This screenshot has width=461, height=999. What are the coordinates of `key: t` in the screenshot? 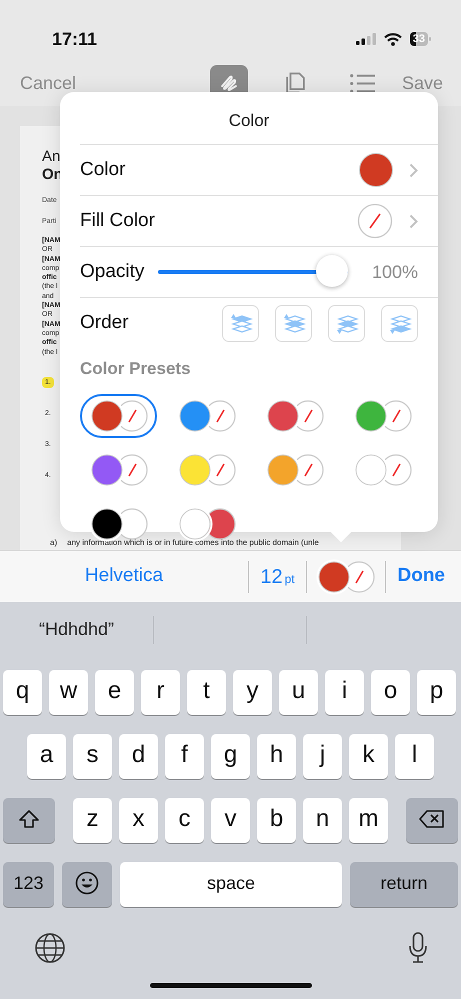 It's located at (206, 692).